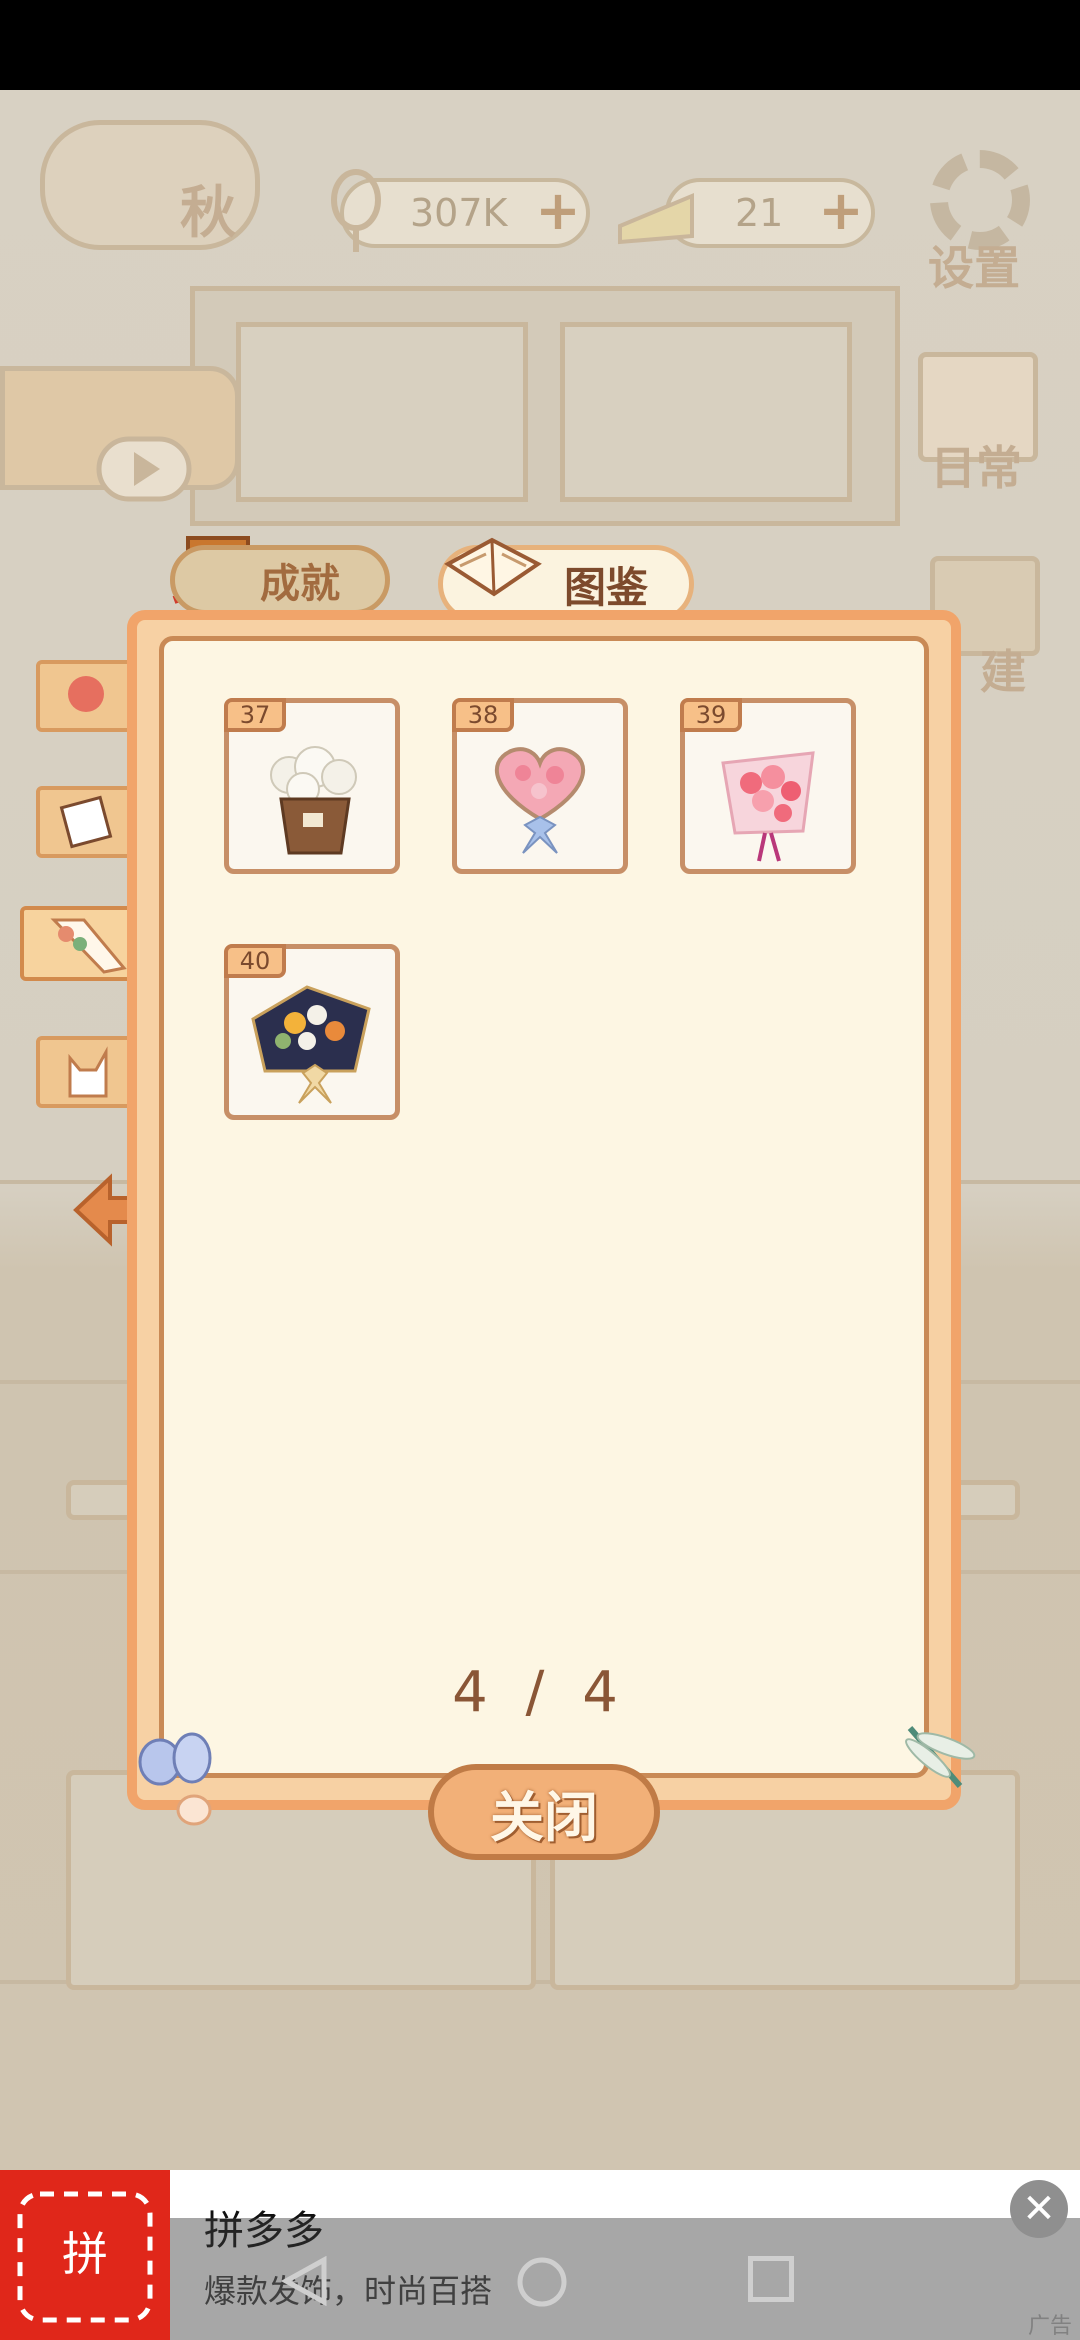 Image resolution: width=1080 pixels, height=2340 pixels. What do you see at coordinates (711, 715) in the screenshot?
I see `card-number: 39` at bounding box center [711, 715].